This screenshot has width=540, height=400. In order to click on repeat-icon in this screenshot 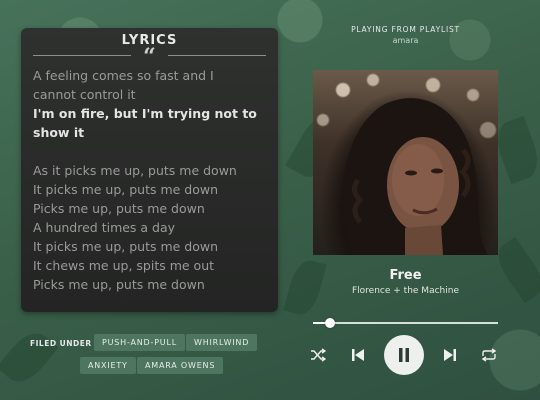, I will do `click(489, 355)`.